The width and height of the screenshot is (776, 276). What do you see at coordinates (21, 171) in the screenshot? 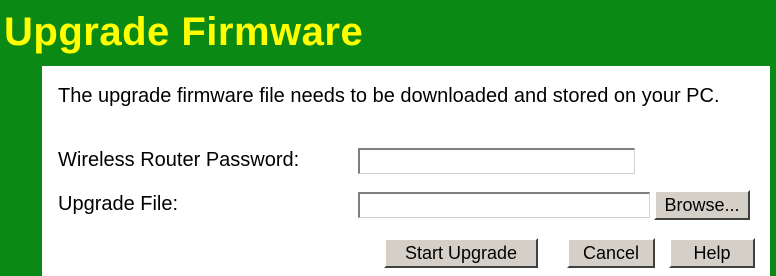
I see `left-border-bar` at bounding box center [21, 171].